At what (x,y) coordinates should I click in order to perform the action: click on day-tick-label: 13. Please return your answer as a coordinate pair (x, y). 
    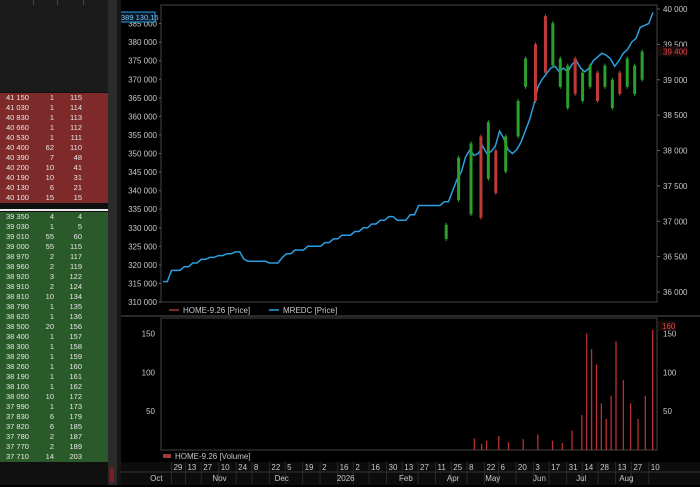
    Looking at the image, I should click on (191, 467).